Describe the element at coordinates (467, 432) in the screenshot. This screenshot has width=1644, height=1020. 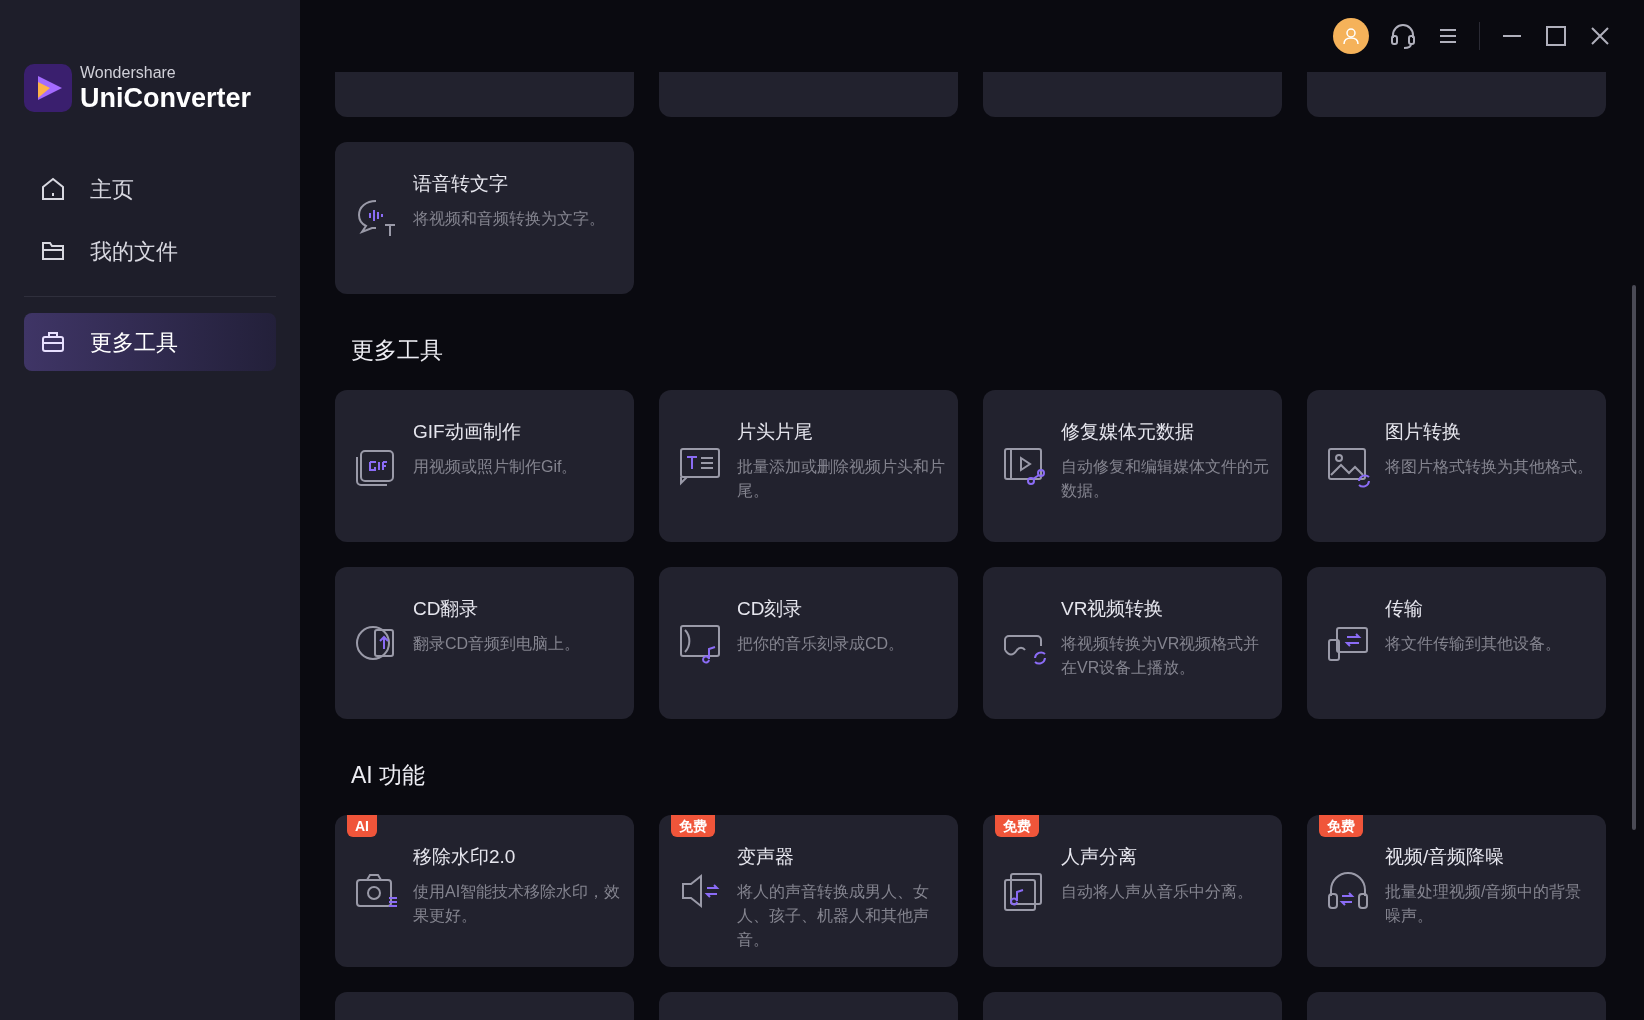
I see `card-title: GIF动画制作` at that location.